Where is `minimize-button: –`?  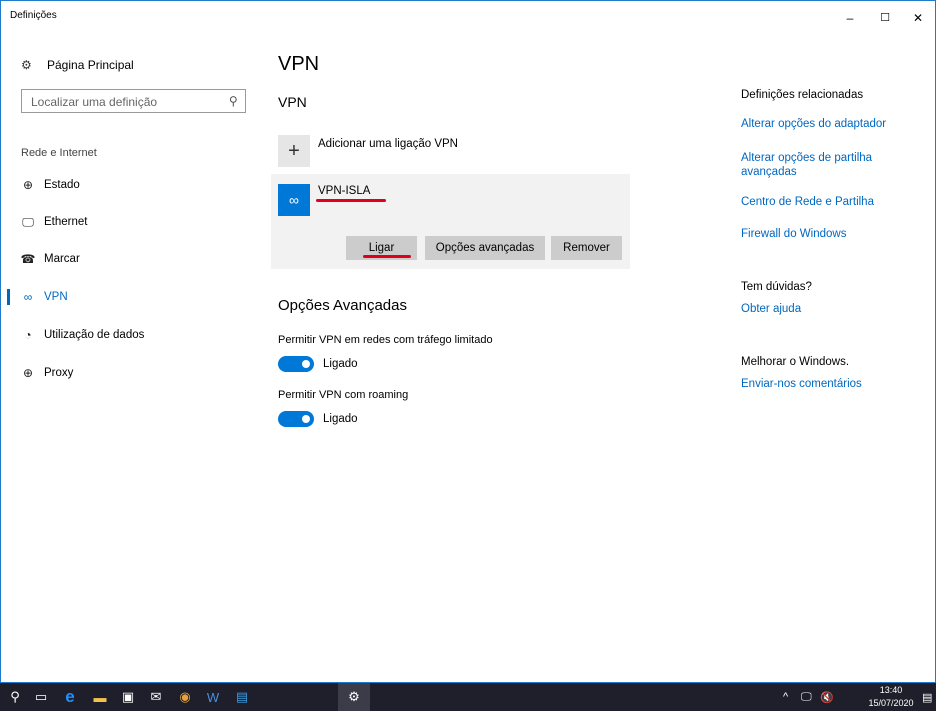
minimize-button: – is located at coordinates (850, 18).